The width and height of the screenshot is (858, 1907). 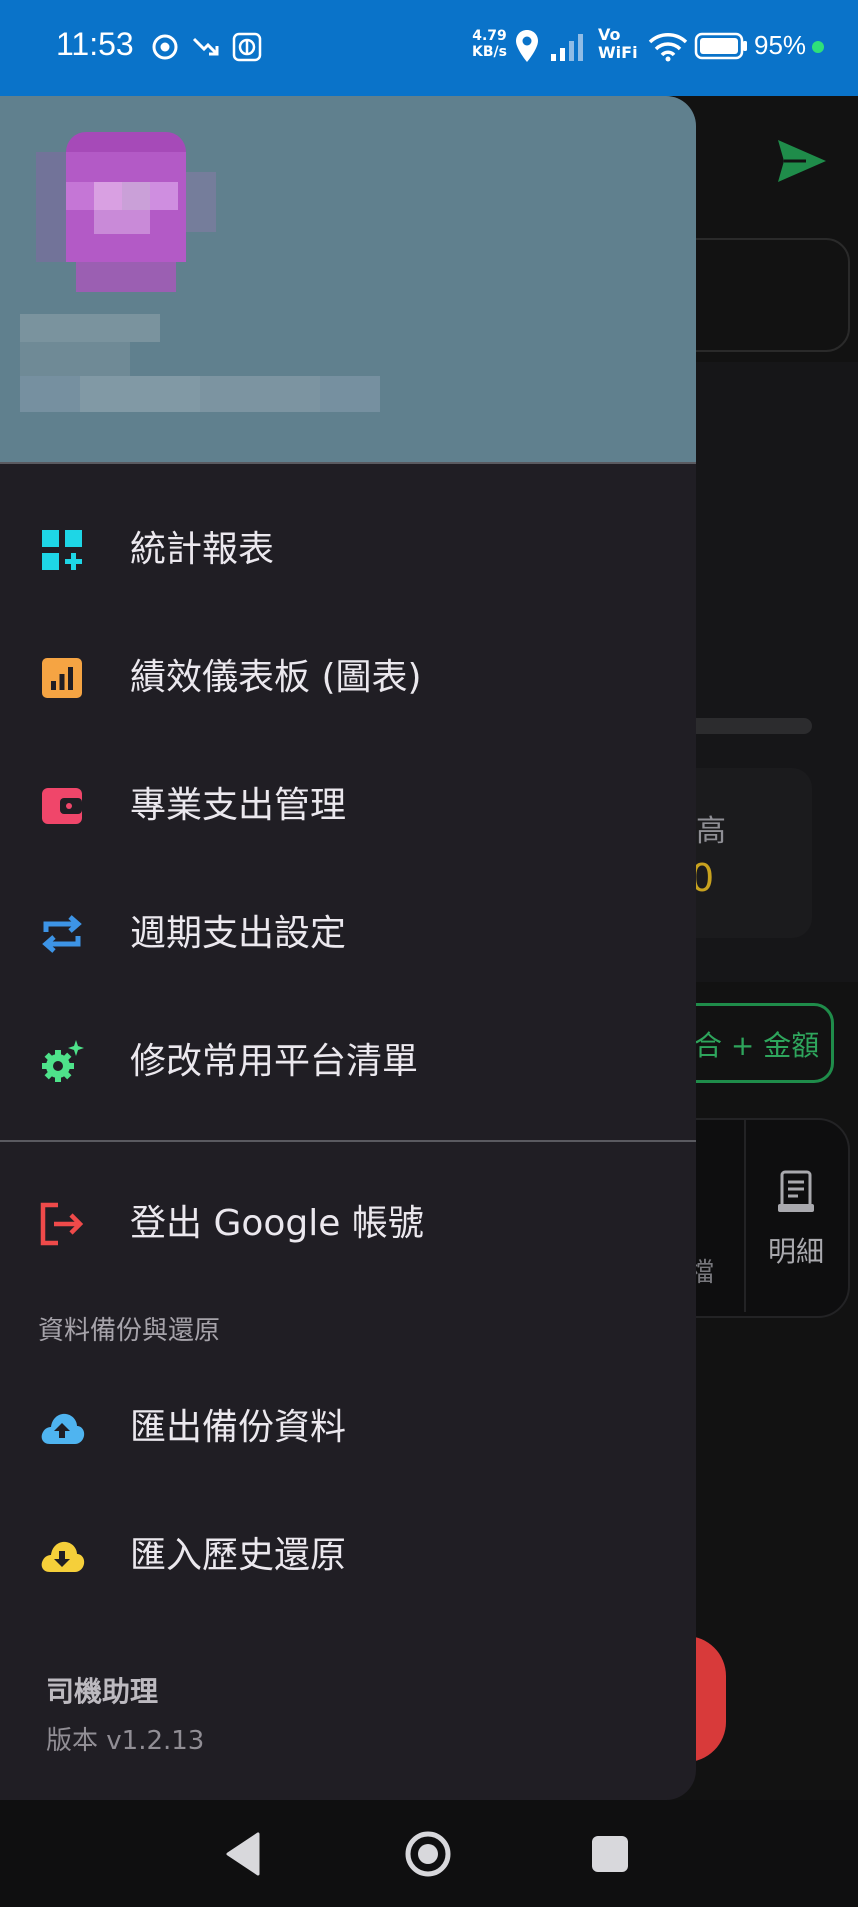 What do you see at coordinates (429, 48) in the screenshot?
I see `status-bar: 11:53 4.79 KB/s Vo WiFi 95%` at bounding box center [429, 48].